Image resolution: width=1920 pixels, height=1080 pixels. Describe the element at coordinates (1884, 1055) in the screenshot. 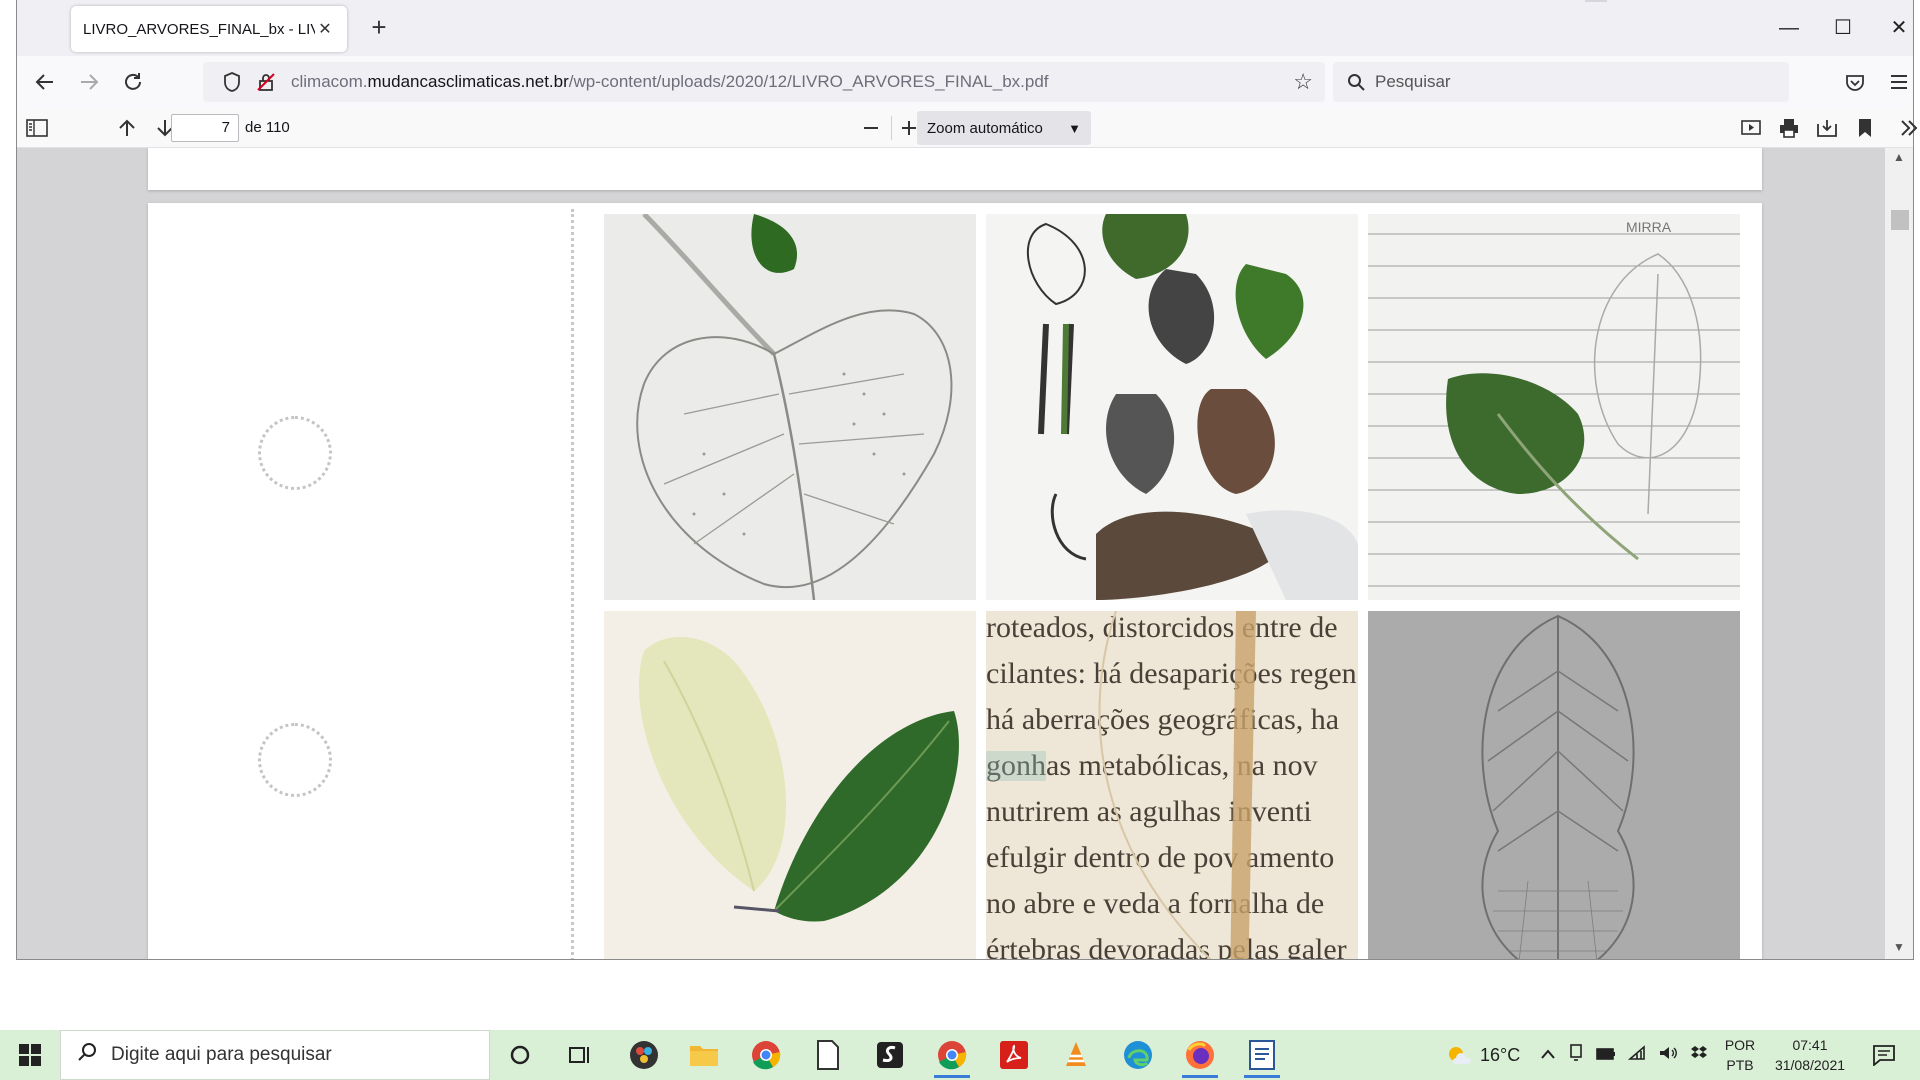

I see `notifications-button` at that location.